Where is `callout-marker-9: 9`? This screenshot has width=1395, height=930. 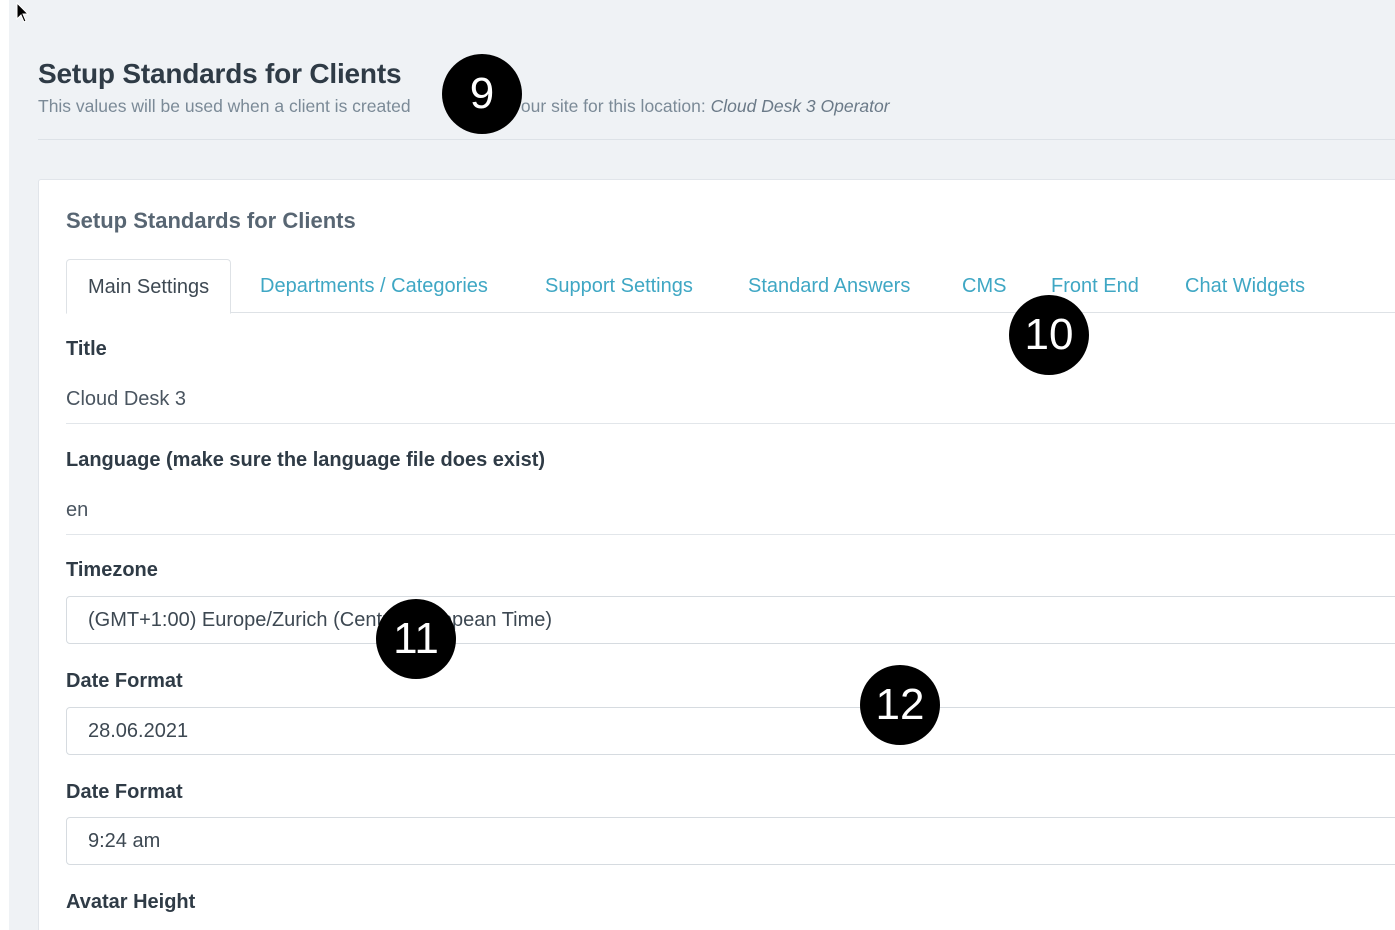 callout-marker-9: 9 is located at coordinates (482, 94).